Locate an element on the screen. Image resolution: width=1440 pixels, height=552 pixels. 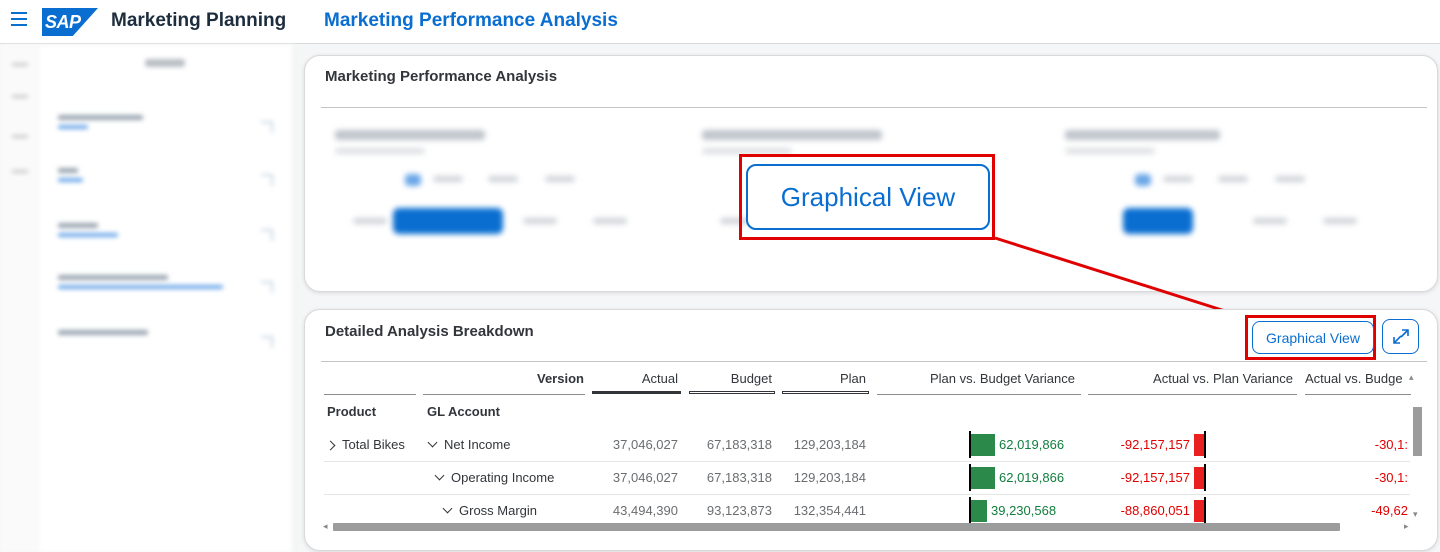
col-actual-vs-plan: Actual vs. Plan Variance is located at coordinates (1190, 378).